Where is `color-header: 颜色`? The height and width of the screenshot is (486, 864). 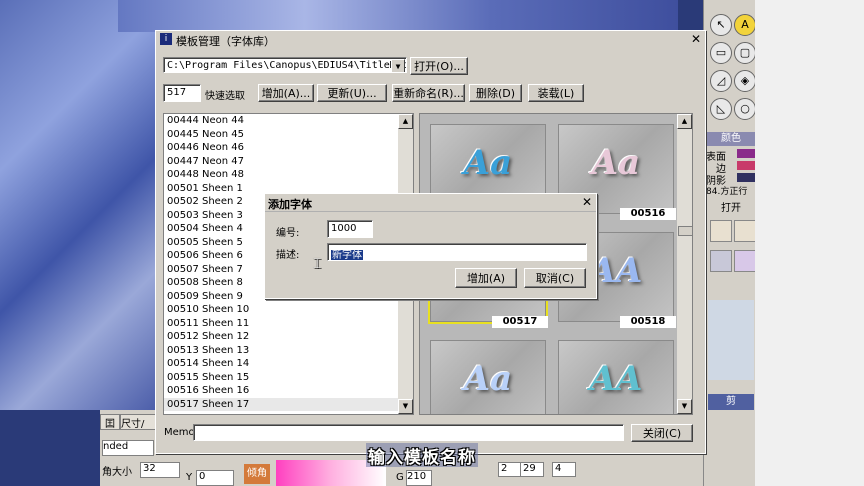
color-header: 颜色 is located at coordinates (731, 139).